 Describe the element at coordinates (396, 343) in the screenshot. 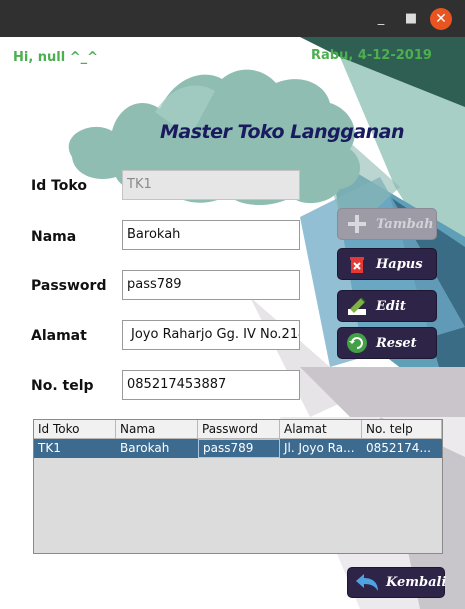

I see `reset-label: Reset` at that location.